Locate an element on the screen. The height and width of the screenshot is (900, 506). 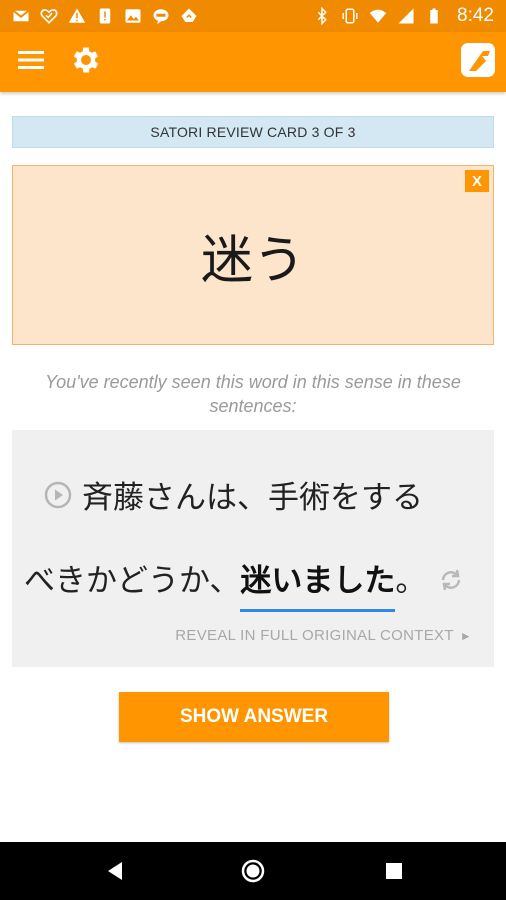
menu-icon is located at coordinates (31, 62).